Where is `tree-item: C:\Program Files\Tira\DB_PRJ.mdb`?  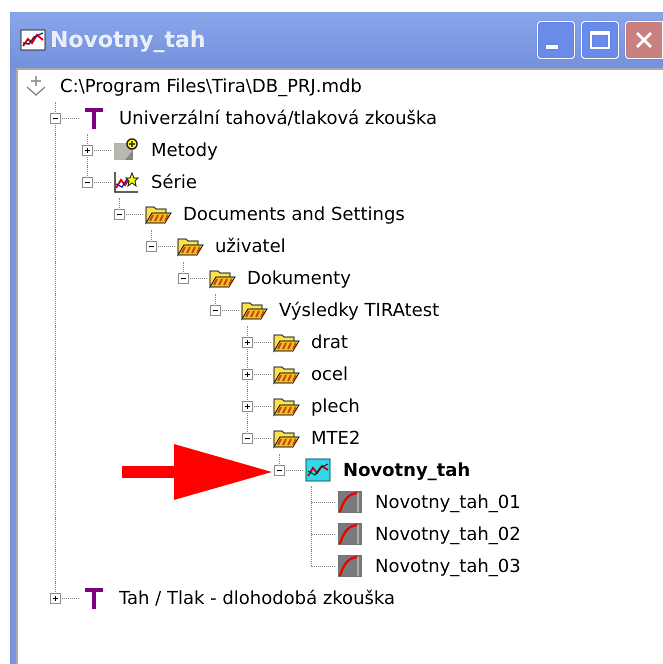 tree-item: C:\Program Files\Tira\DB_PRJ.mdb is located at coordinates (211, 86).